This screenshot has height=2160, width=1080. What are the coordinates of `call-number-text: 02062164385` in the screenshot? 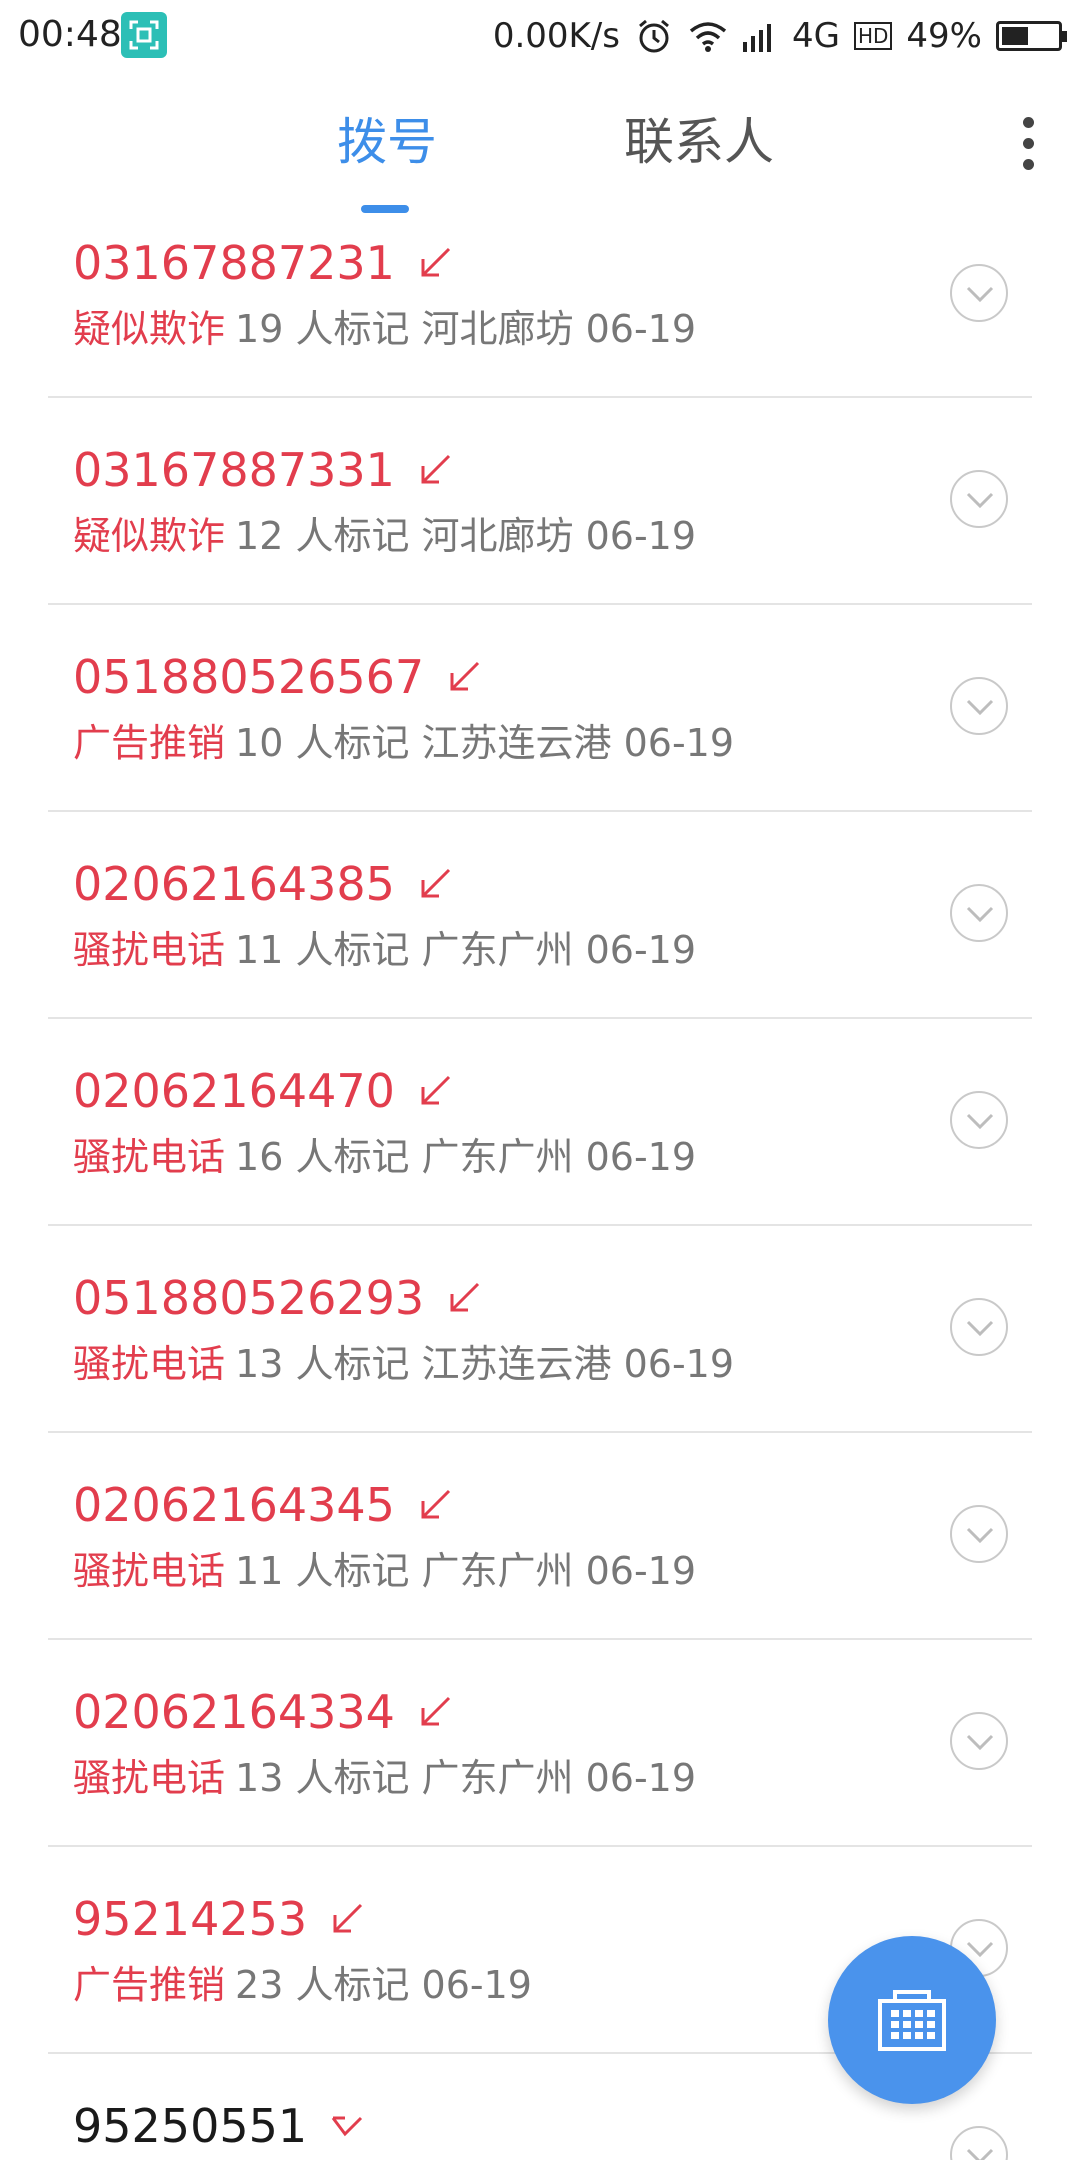 It's located at (234, 884).